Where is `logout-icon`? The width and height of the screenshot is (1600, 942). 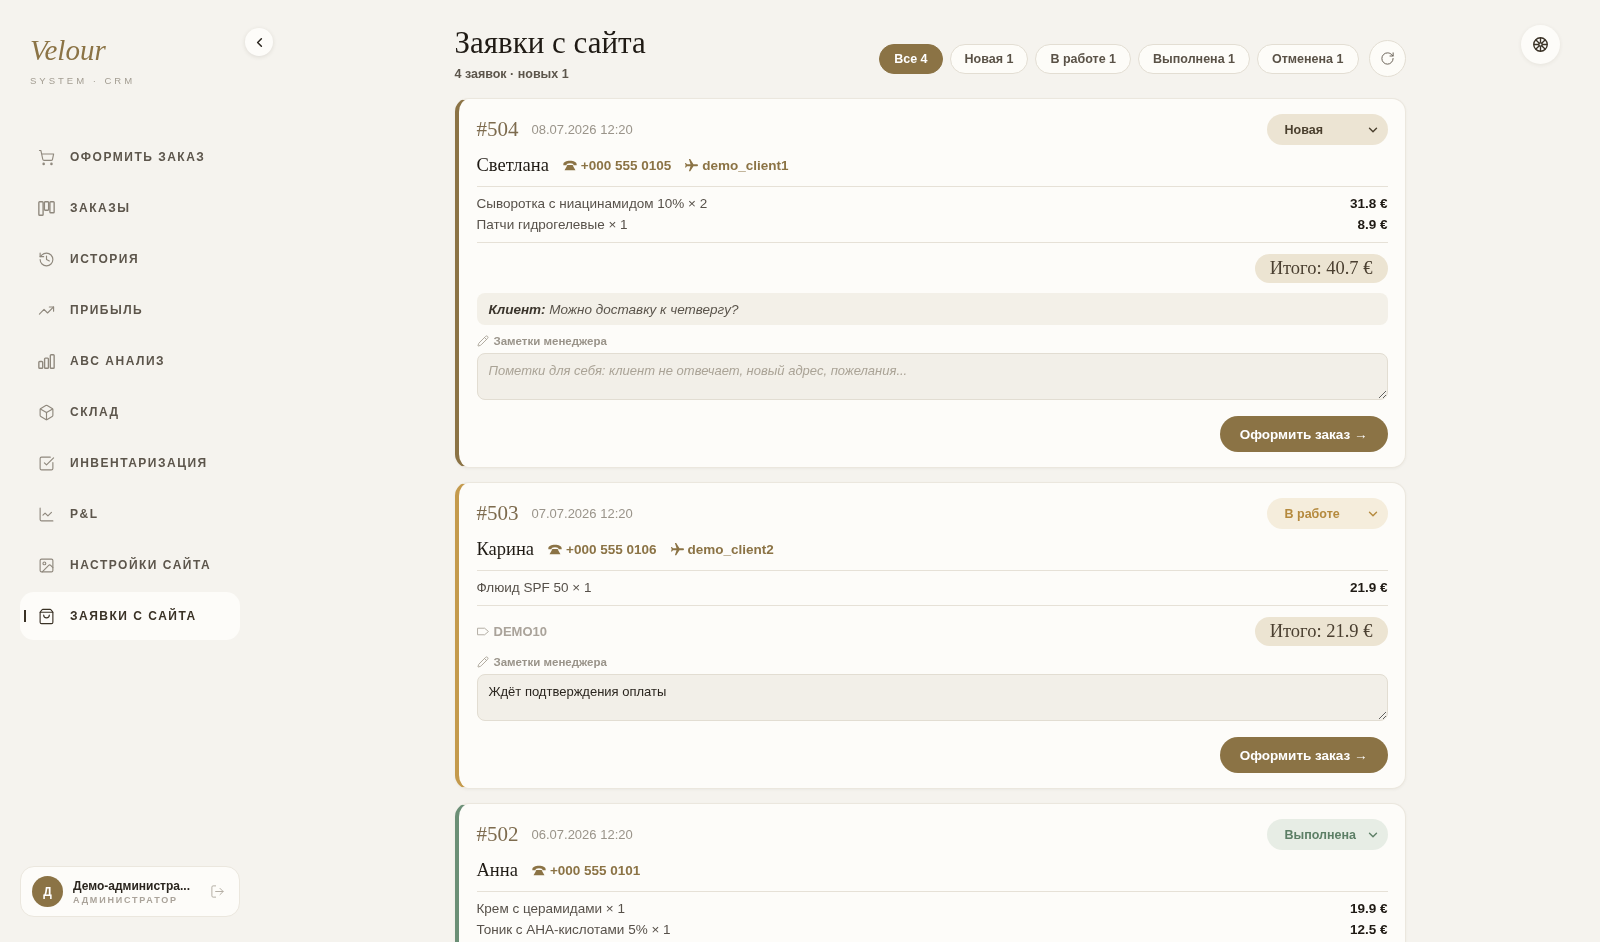 logout-icon is located at coordinates (217, 891).